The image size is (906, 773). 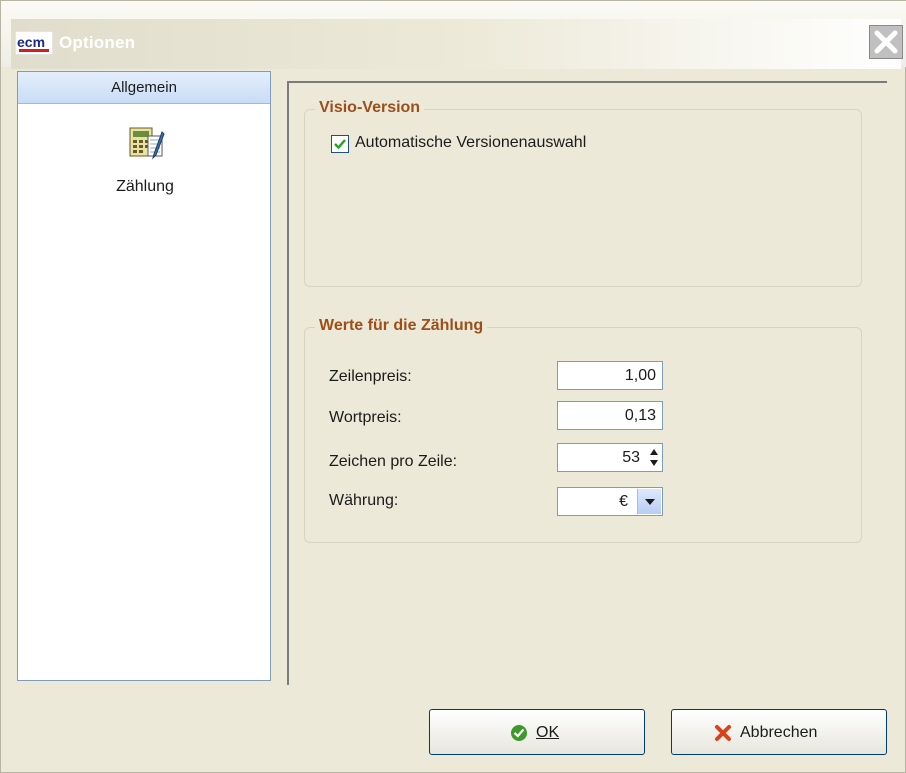 I want to click on app-logo-icon: ecm, so click(x=34, y=43).